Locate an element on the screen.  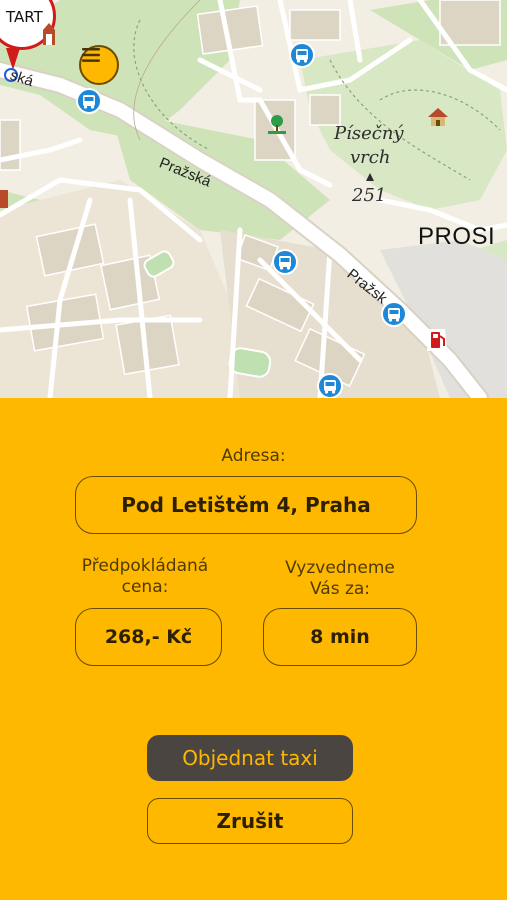
menu-icon is located at coordinates (91, 55).